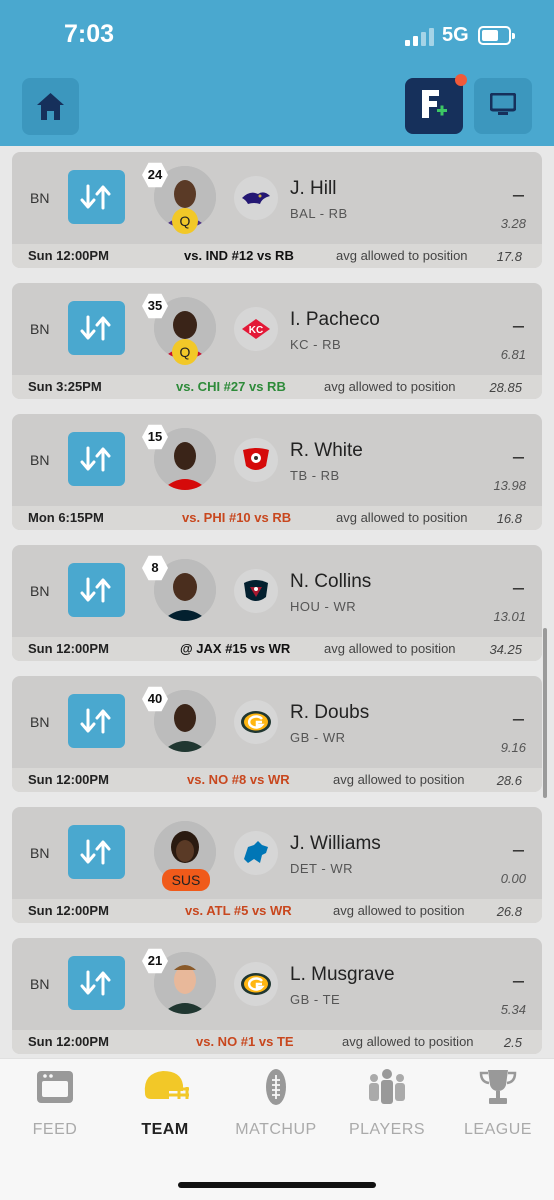  I want to click on tab-label: TEAM, so click(165, 1129).